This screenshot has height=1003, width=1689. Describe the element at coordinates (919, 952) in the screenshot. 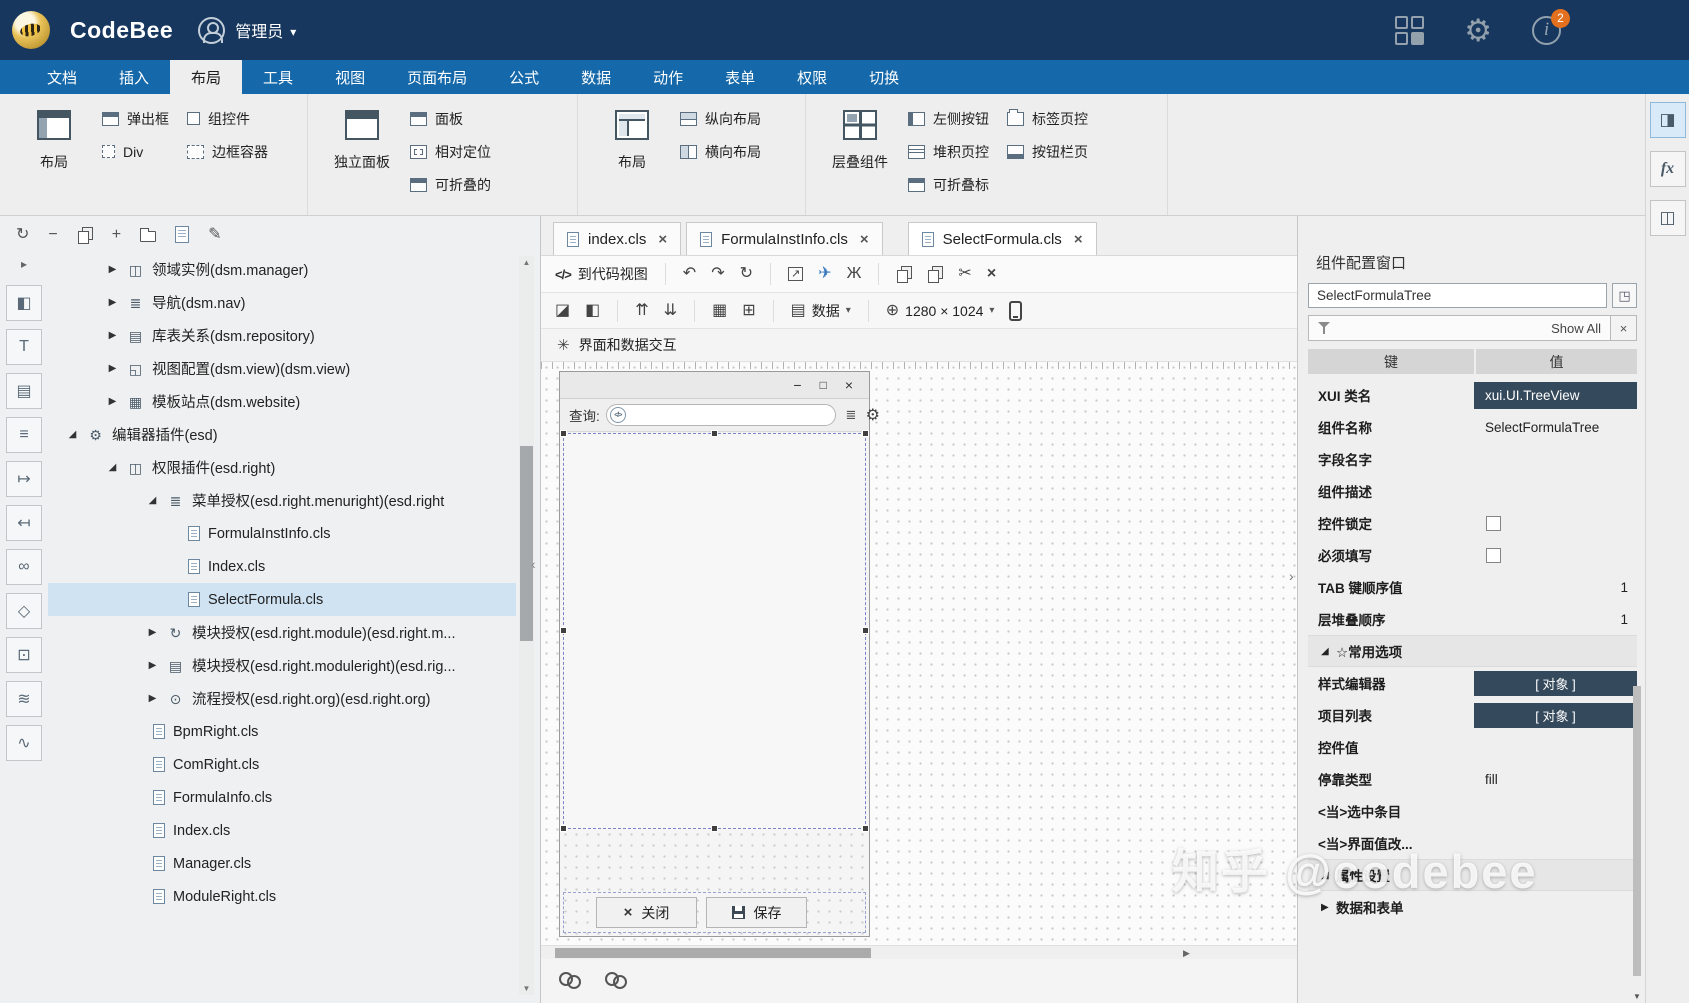

I see `canvas-horizontal-scrollbar: ▶` at that location.